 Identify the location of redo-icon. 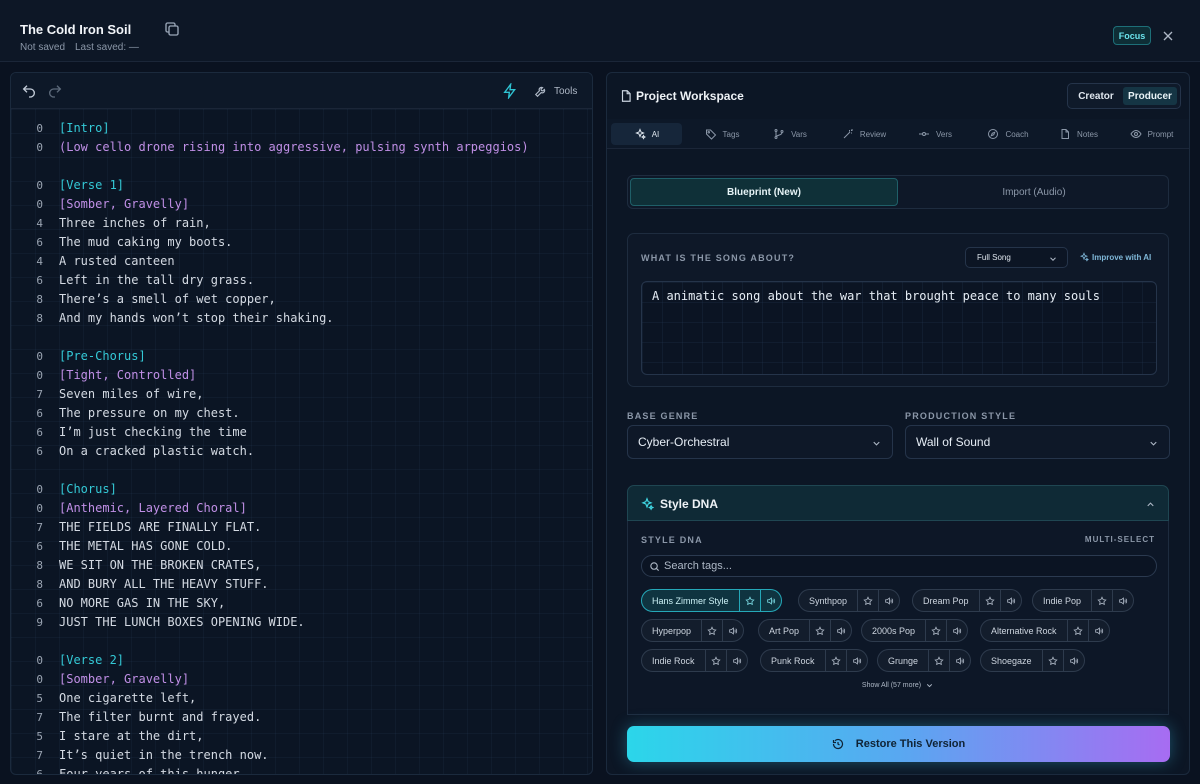
(55, 91).